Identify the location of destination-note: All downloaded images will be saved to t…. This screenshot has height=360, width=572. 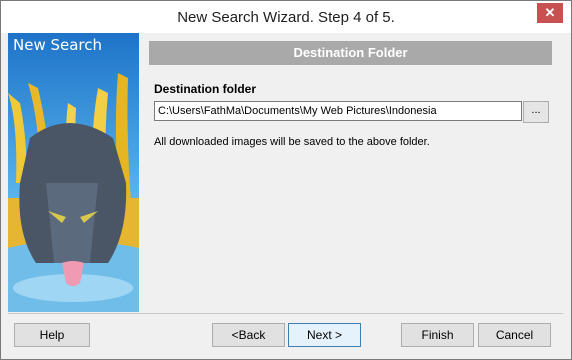
(292, 142).